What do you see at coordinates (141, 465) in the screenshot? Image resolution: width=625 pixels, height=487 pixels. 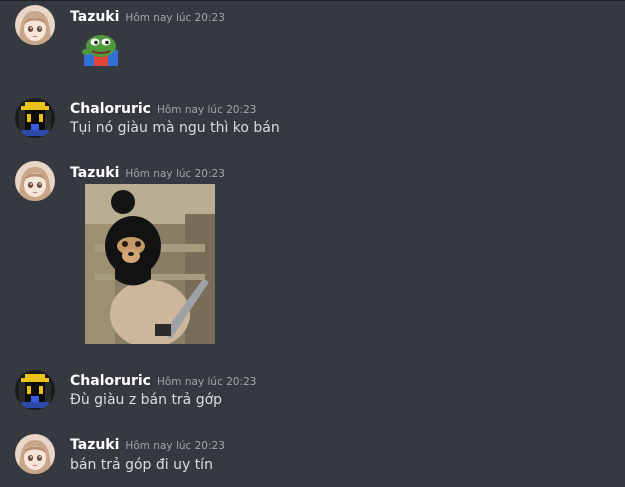 I see `message-text: bán trả góp đi uy tín` at bounding box center [141, 465].